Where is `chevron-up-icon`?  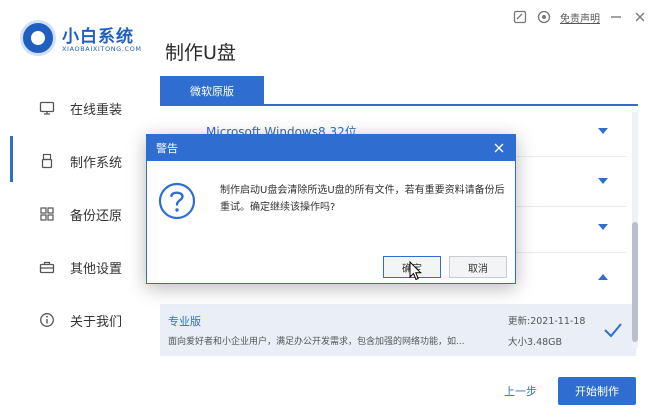
chevron-up-icon is located at coordinates (603, 277).